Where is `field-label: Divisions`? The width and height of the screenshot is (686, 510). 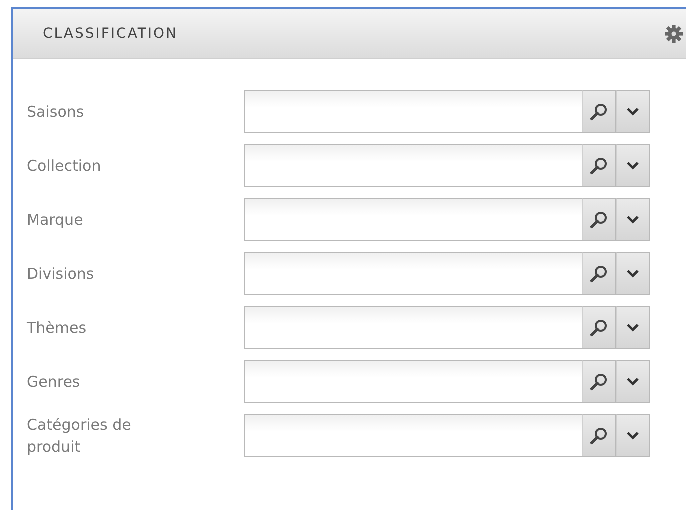 field-label: Divisions is located at coordinates (61, 274).